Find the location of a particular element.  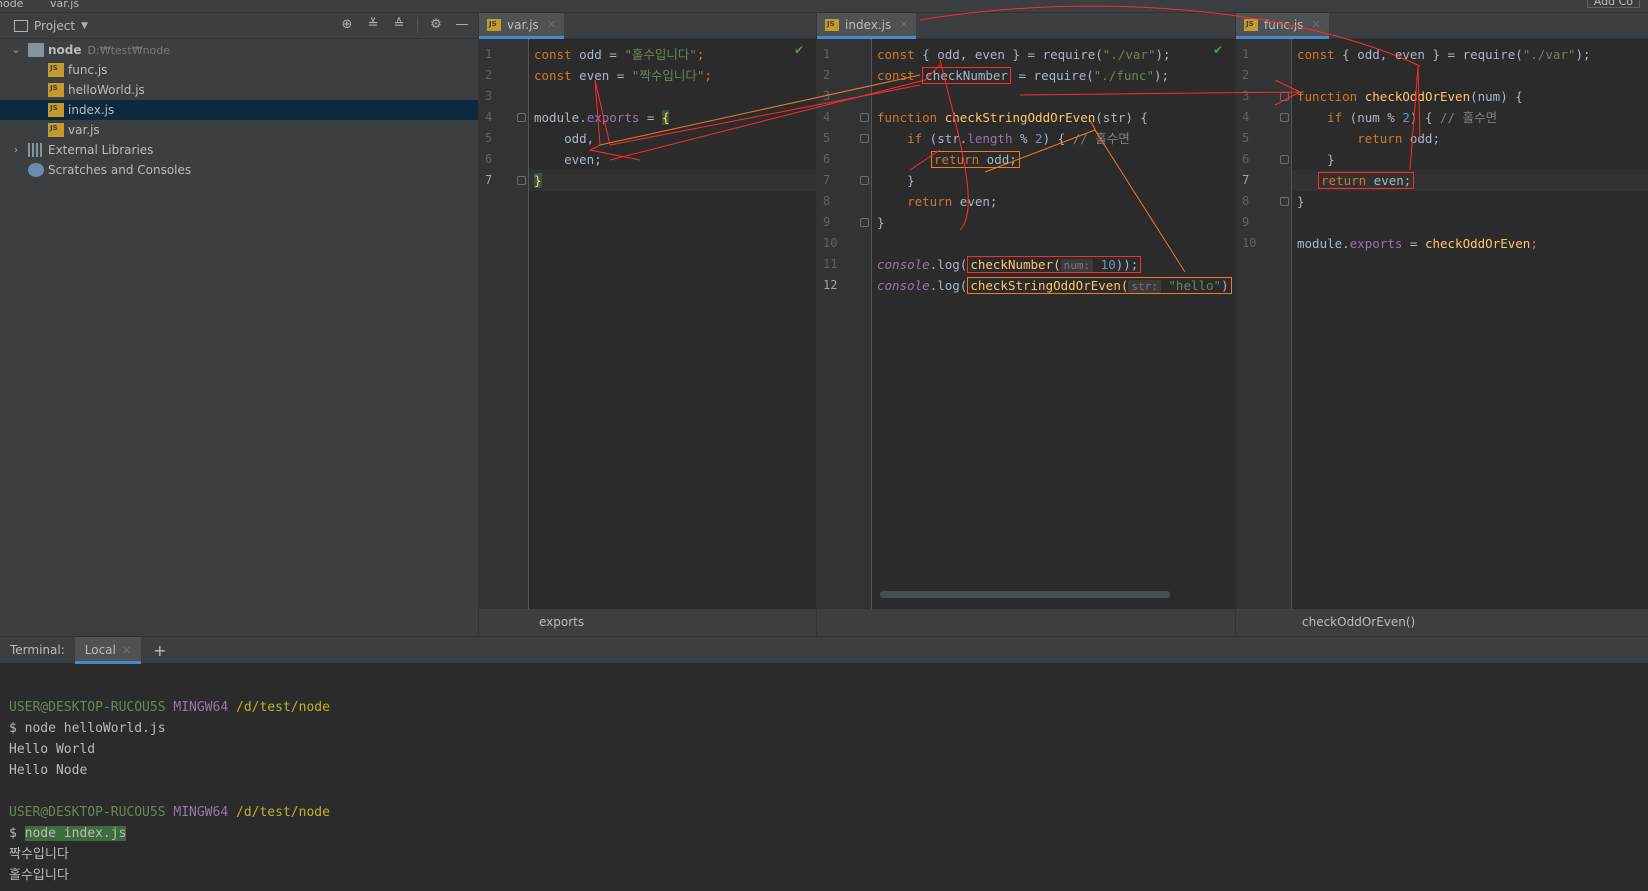

code-line: if (num % 2) { // 홀수면 is located at coordinates (1397, 117).